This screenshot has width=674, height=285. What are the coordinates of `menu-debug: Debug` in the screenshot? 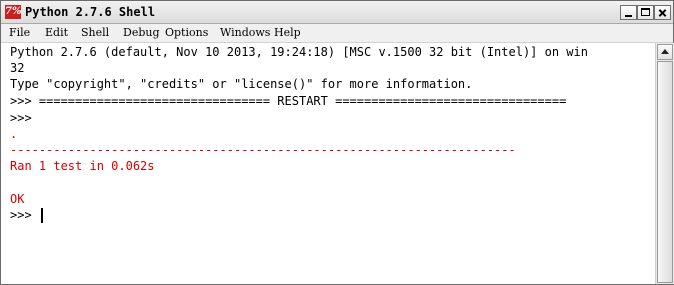 It's located at (141, 33).